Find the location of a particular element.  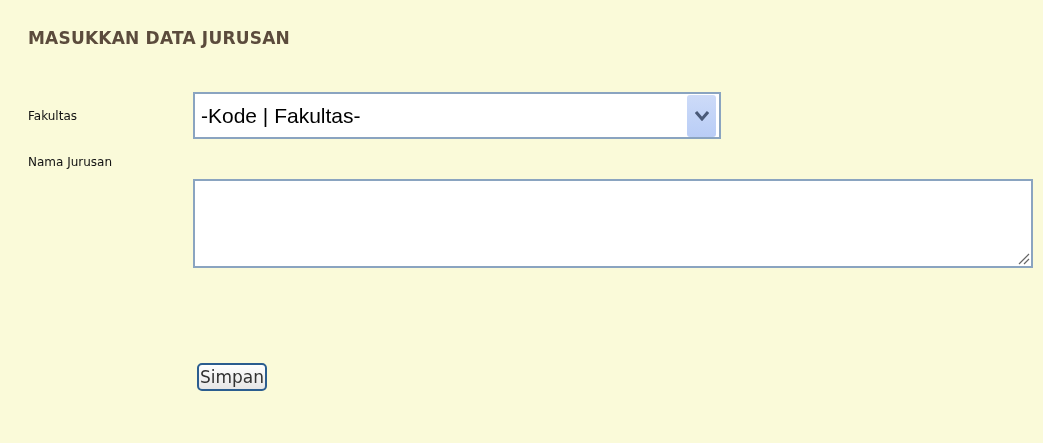

faculty-dropdown: -Kode | Fakultas- is located at coordinates (457, 115).